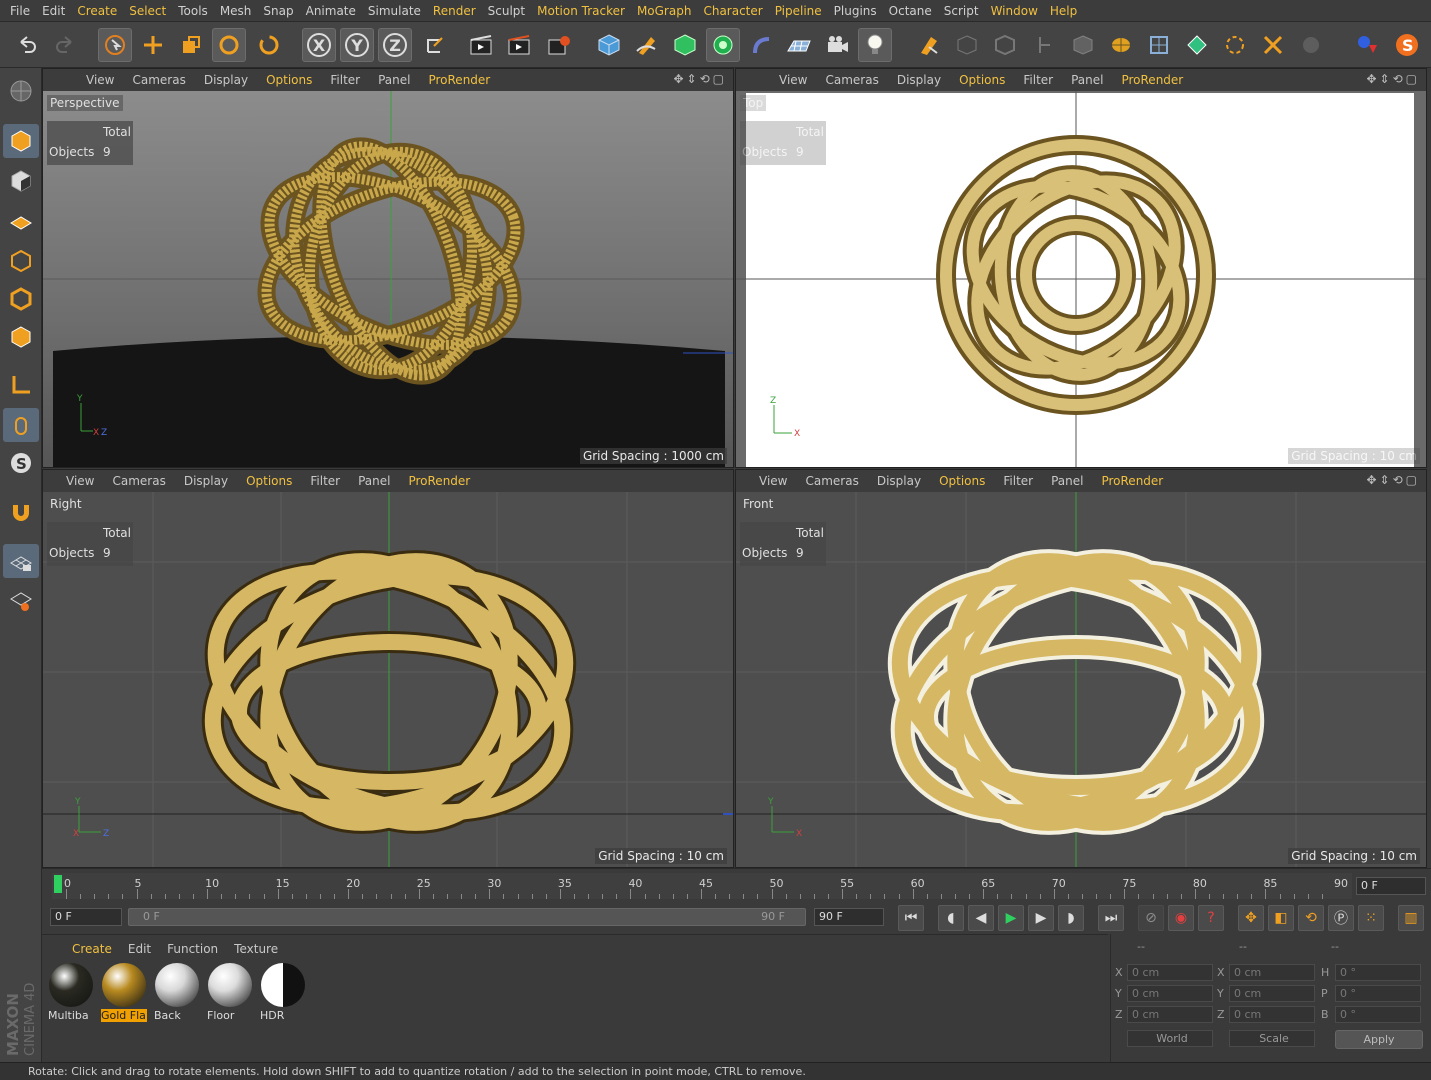  What do you see at coordinates (1159, 45) in the screenshot?
I see `workplane-mode-icon` at bounding box center [1159, 45].